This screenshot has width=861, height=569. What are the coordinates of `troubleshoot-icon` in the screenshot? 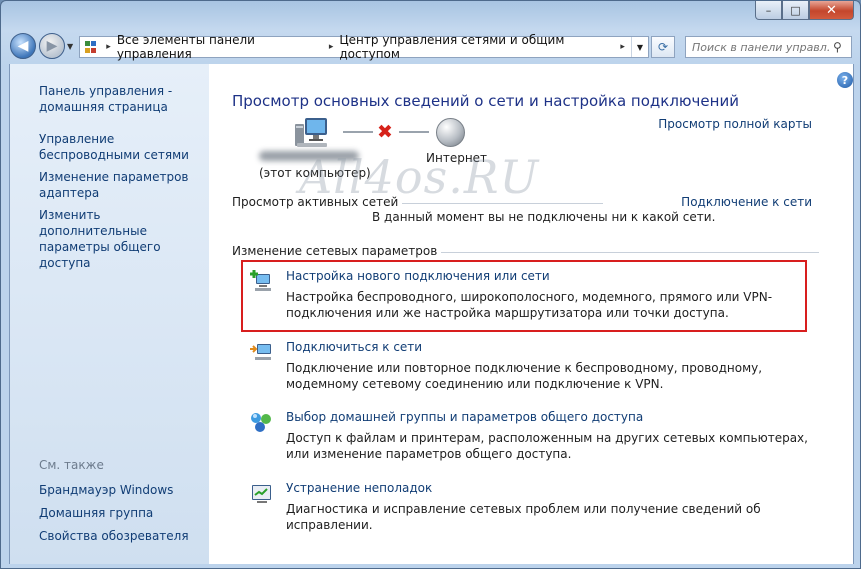 It's located at (261, 494).